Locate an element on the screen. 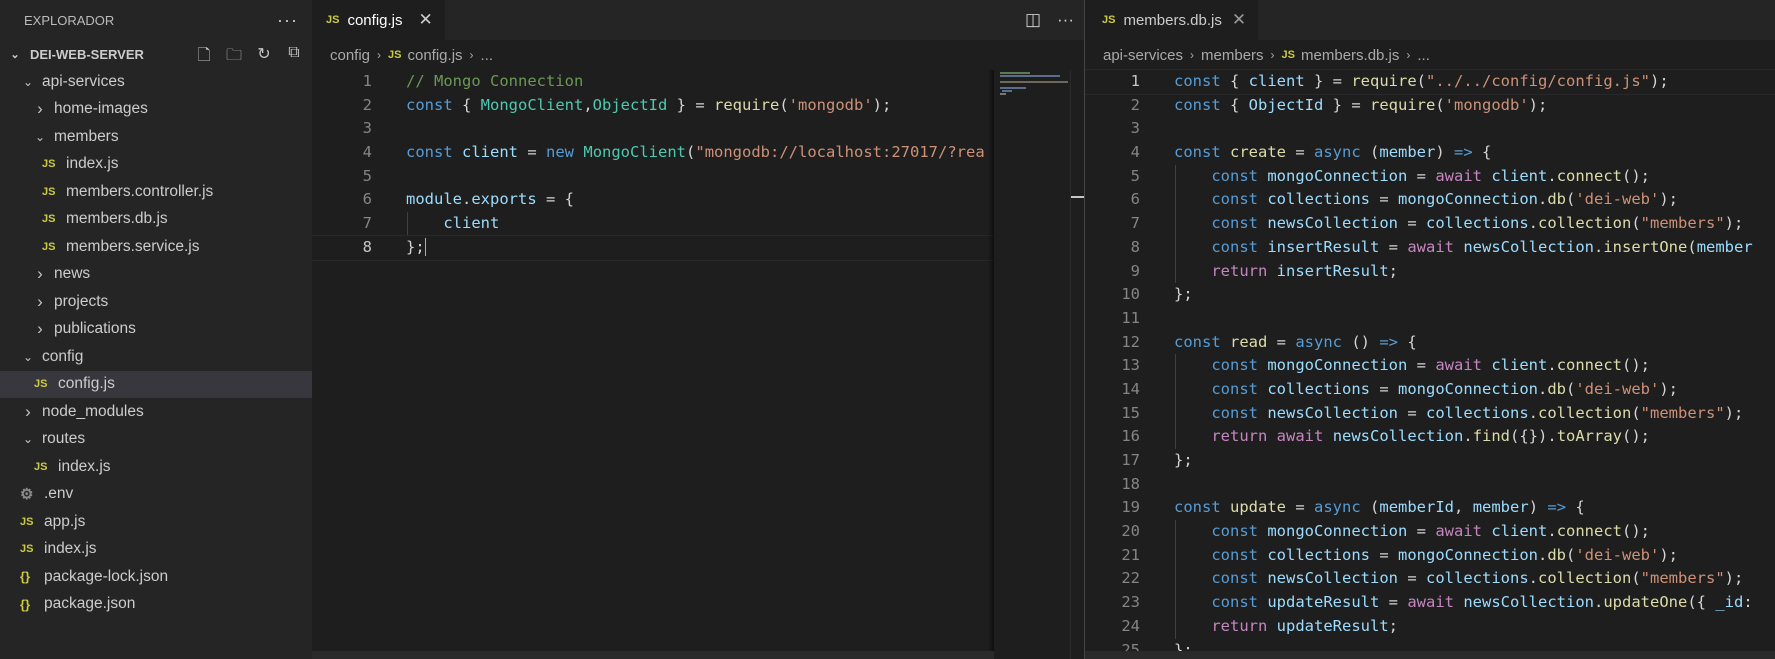  tree-folder: › news is located at coordinates (156, 275).